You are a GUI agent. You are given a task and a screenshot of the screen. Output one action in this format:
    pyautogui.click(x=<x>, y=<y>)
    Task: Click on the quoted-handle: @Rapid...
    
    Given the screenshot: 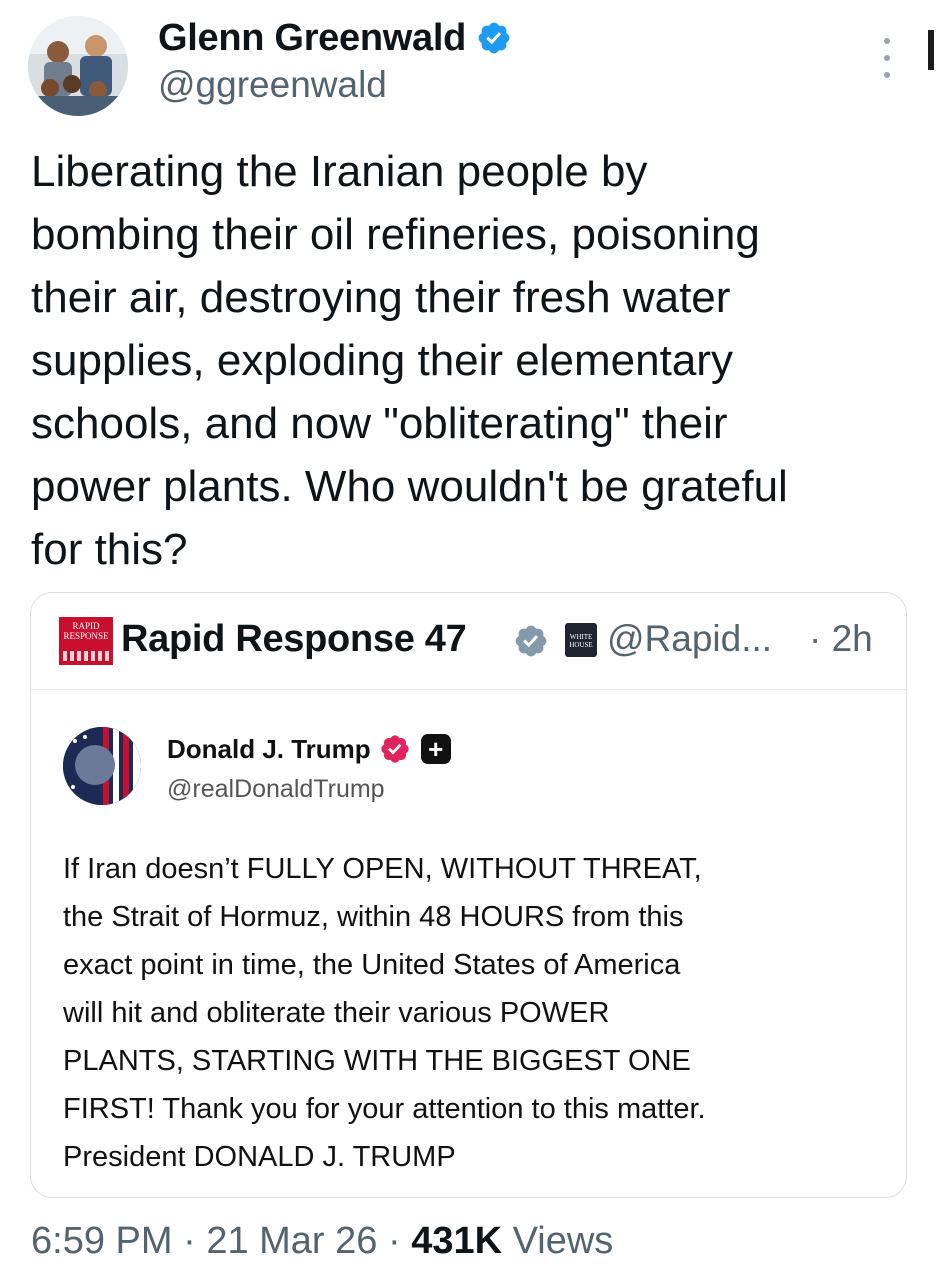 What is the action you would take?
    pyautogui.click(x=689, y=639)
    